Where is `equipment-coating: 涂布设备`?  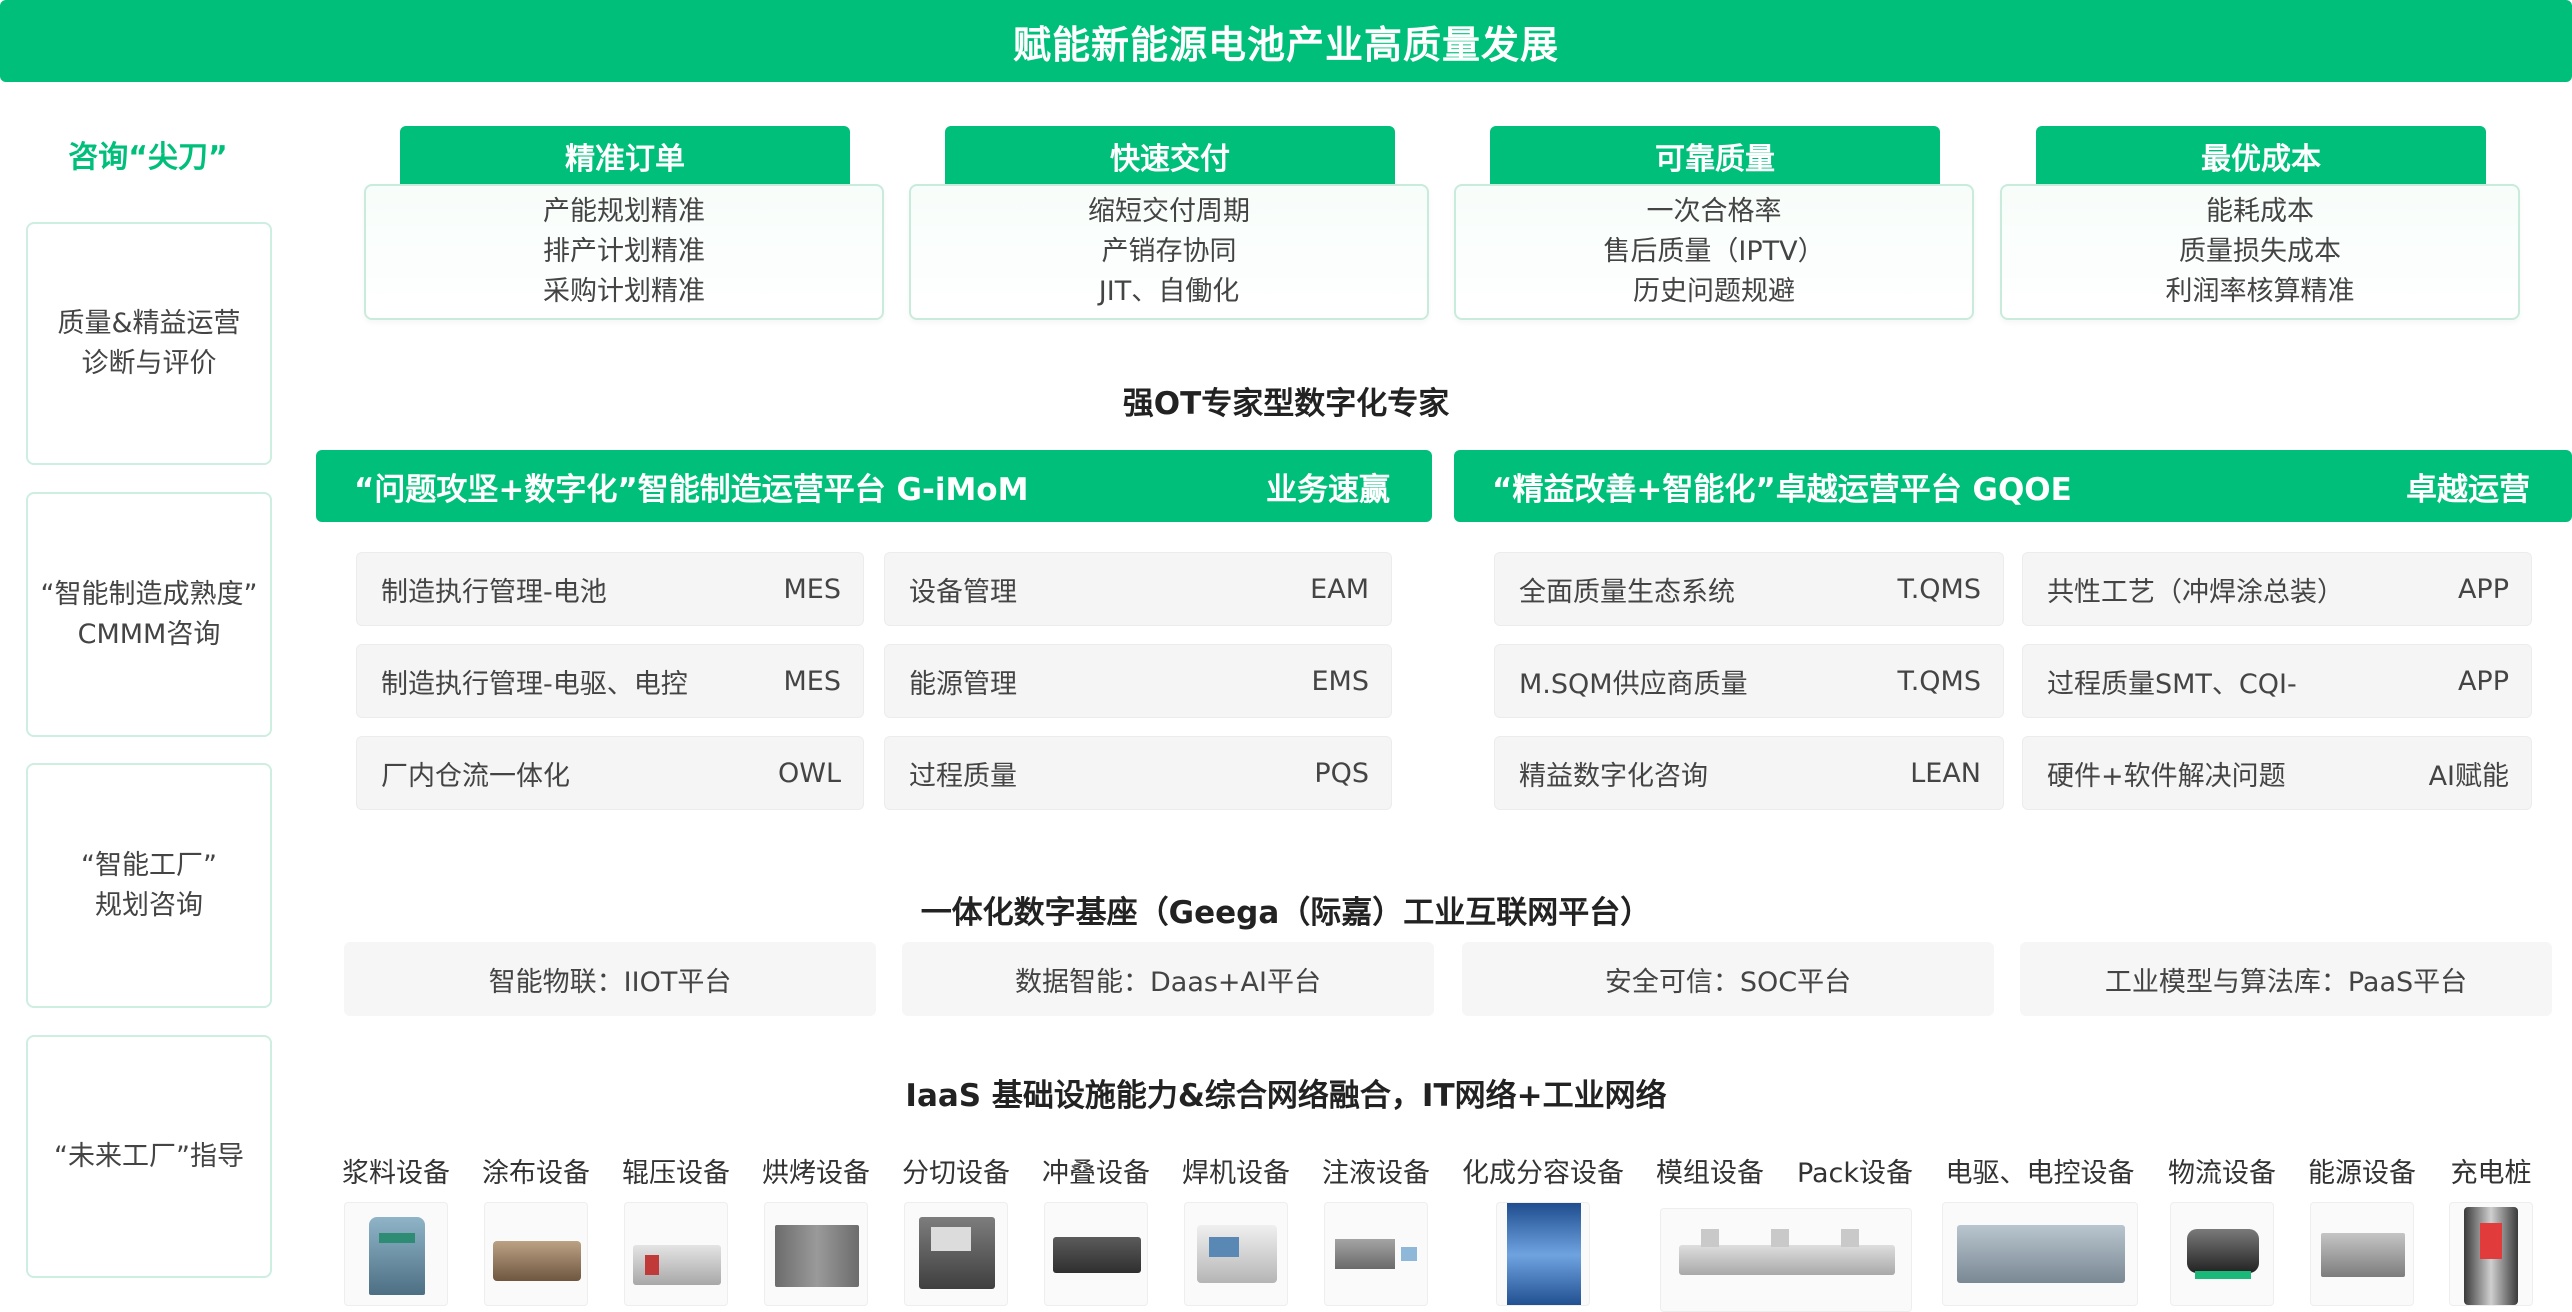 equipment-coating: 涂布设备 is located at coordinates (536, 1229).